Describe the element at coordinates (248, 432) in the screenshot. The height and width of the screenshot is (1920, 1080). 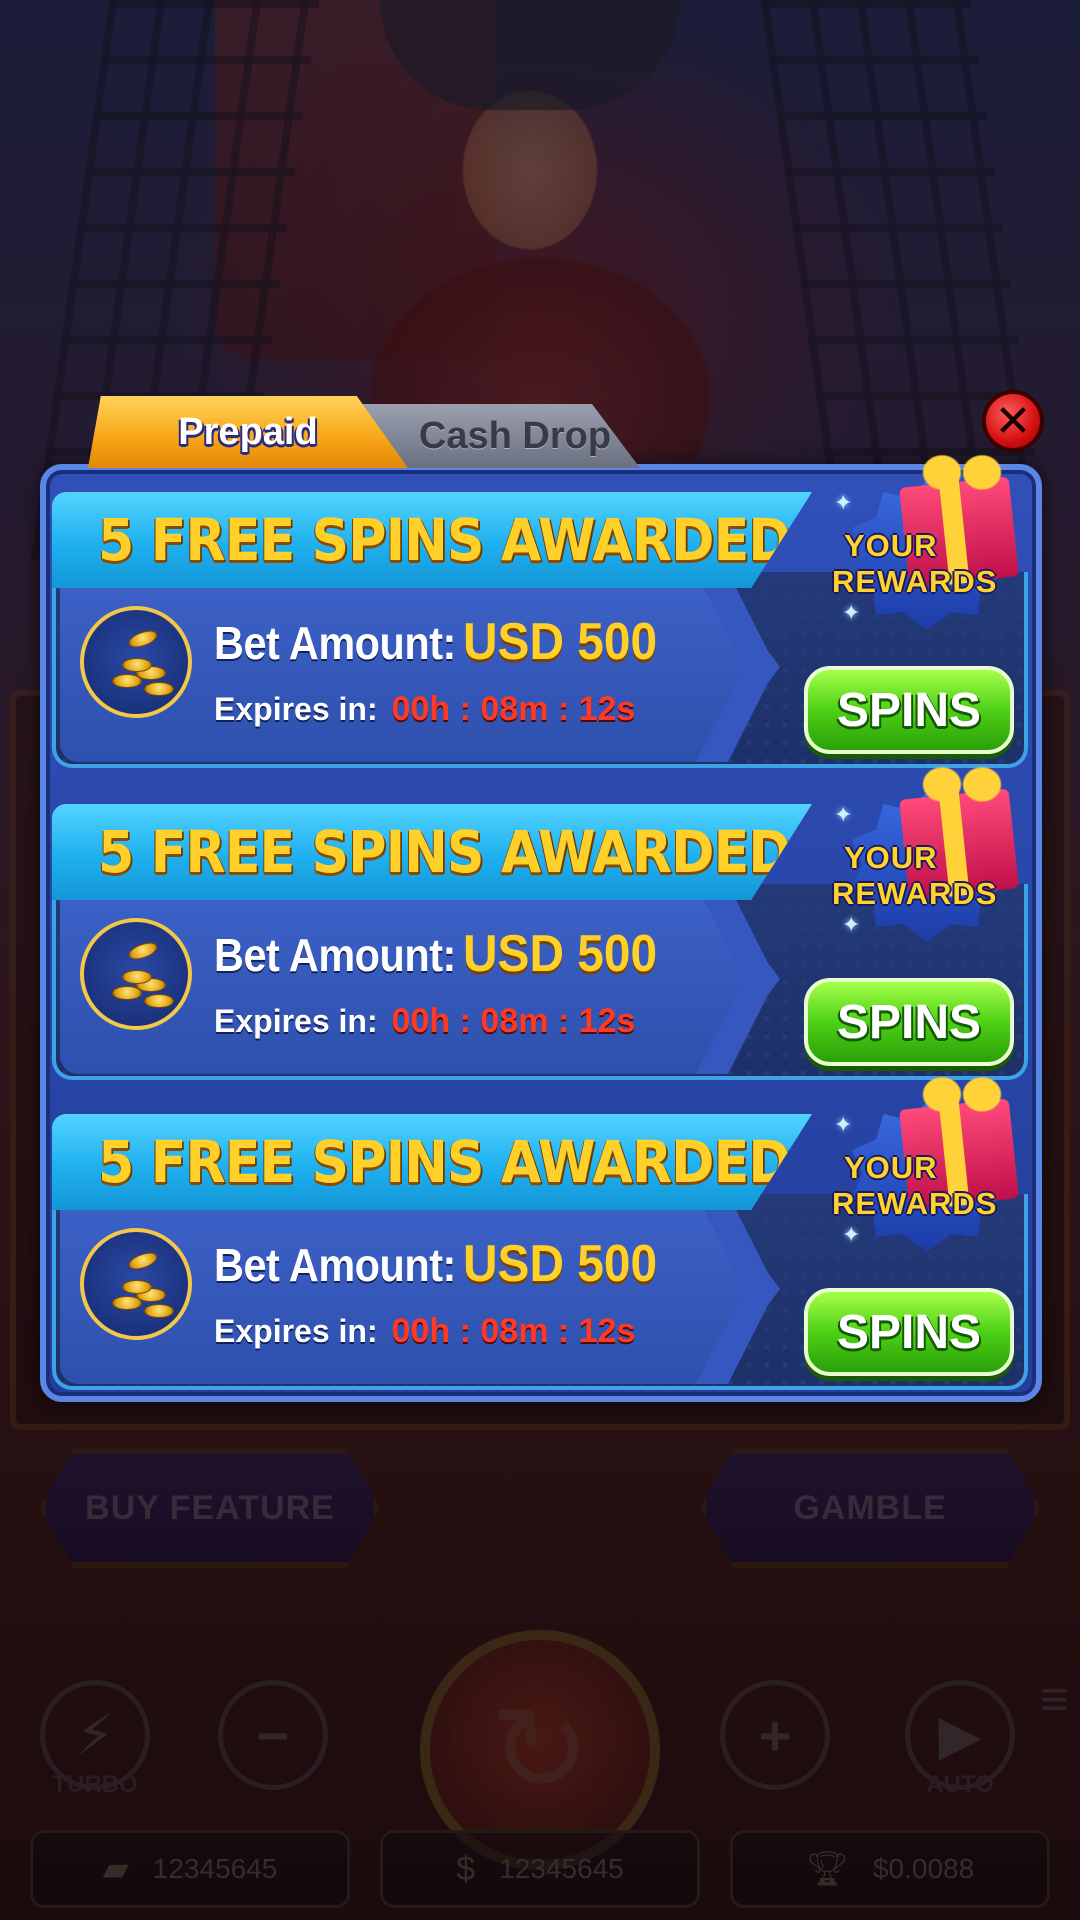
I see `tab-prepaid: Prepaid` at that location.